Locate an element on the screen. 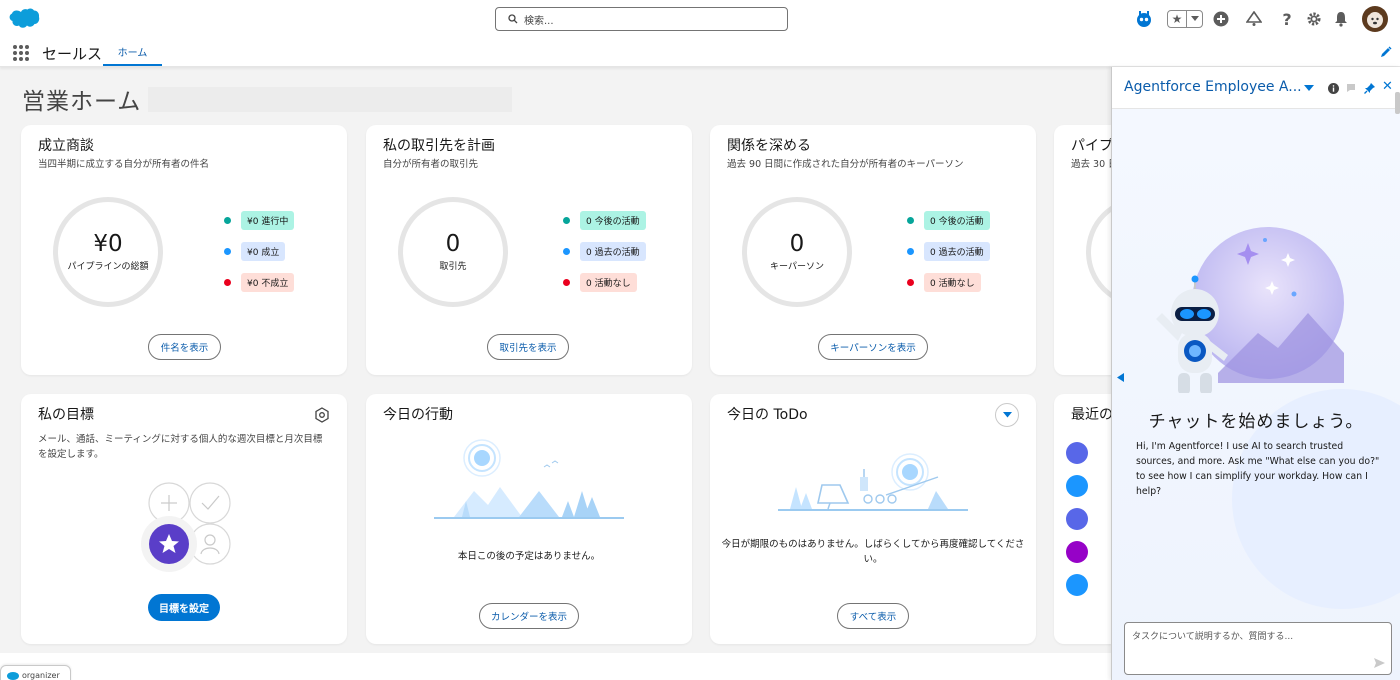  organizer-utility-tab: organizer is located at coordinates (35, 672).